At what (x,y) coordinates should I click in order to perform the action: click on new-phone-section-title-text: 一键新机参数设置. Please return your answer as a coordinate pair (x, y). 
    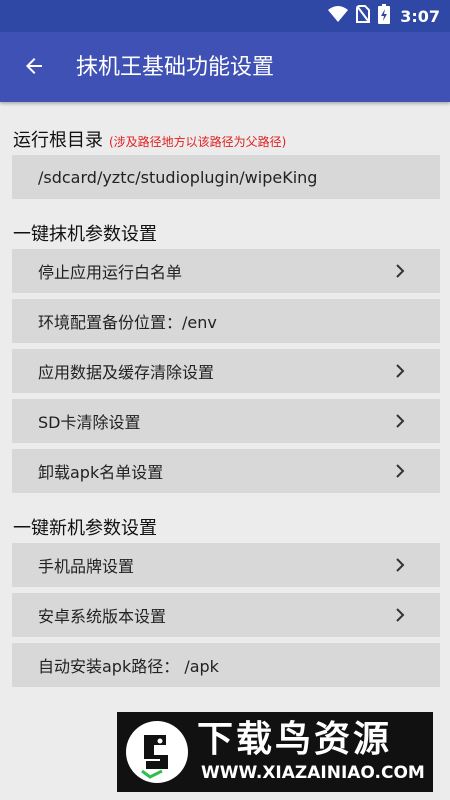
    Looking at the image, I should click on (85, 528).